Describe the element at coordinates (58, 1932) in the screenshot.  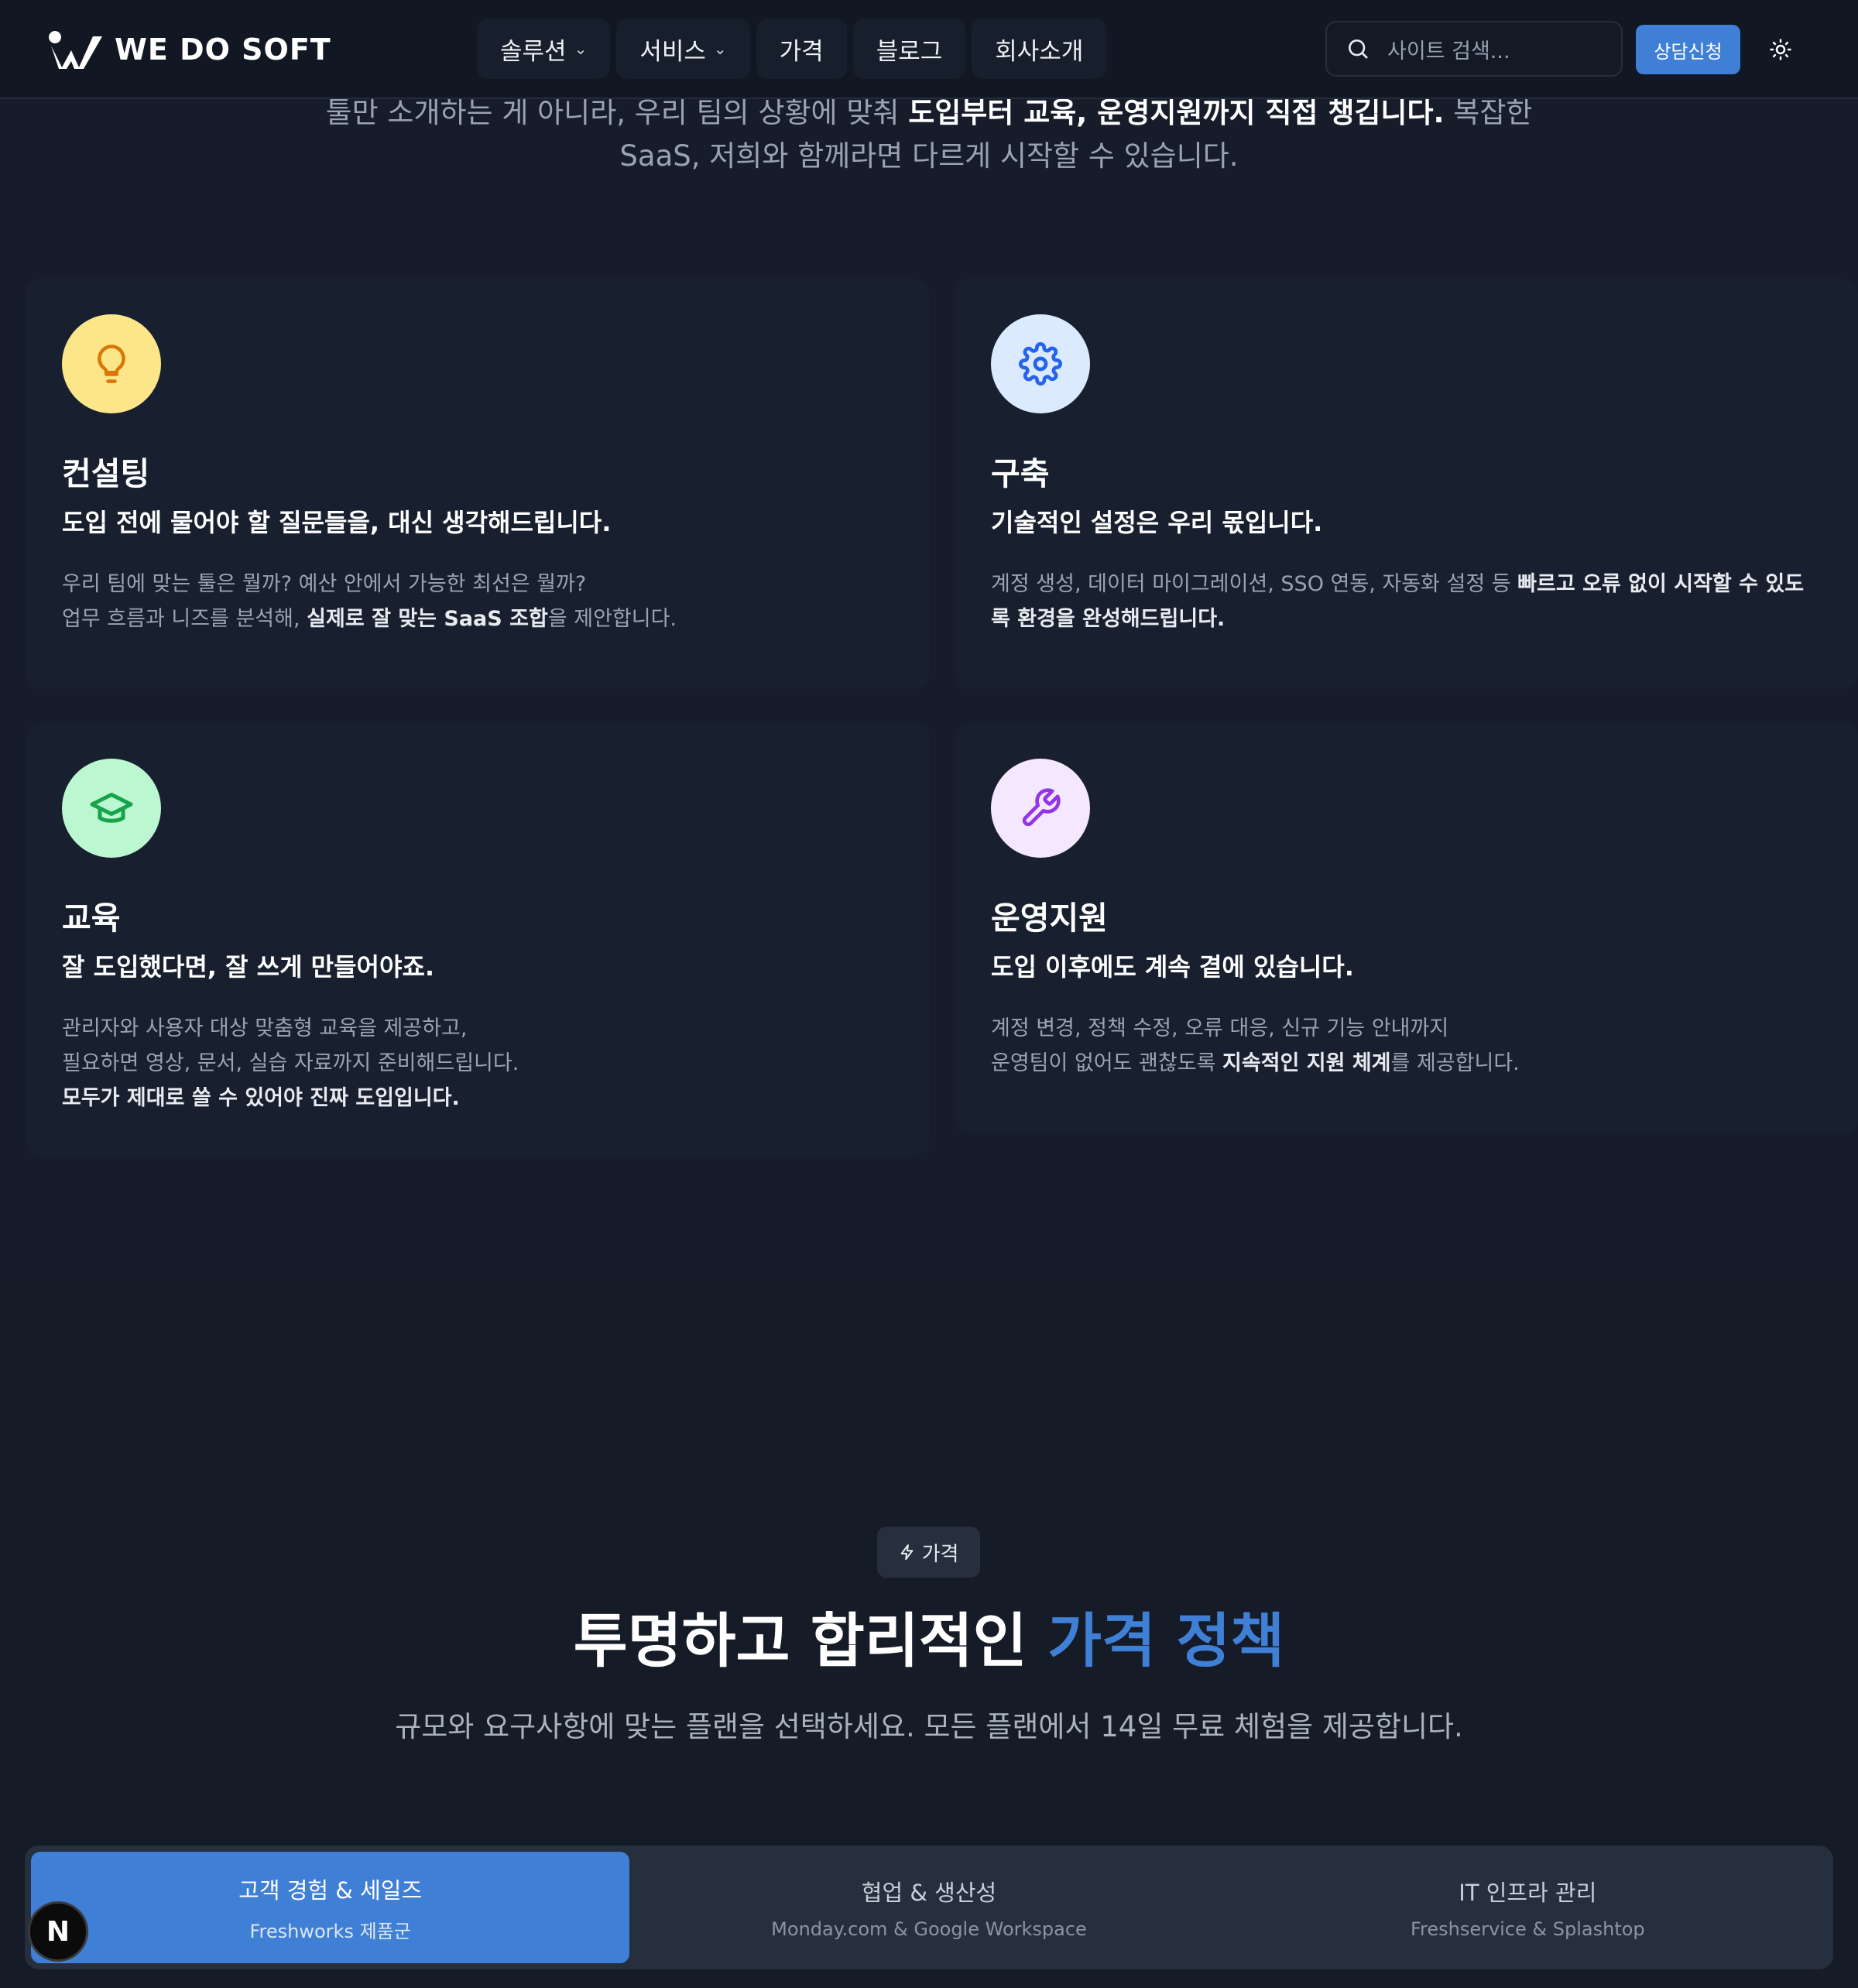
I see `floating-n-badge: N` at that location.